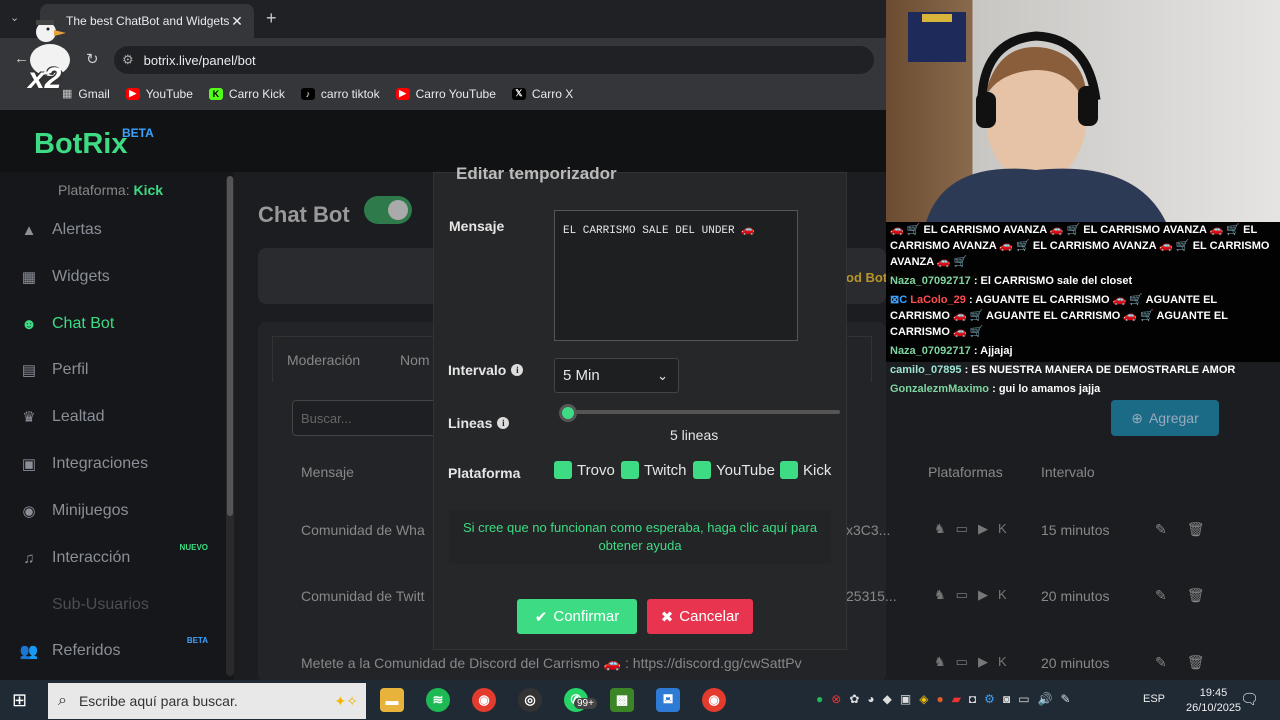 The height and width of the screenshot is (720, 1280). What do you see at coordinates (542, 94) in the screenshot?
I see `bookmark-carro-x: 𝕏 Carro X` at bounding box center [542, 94].